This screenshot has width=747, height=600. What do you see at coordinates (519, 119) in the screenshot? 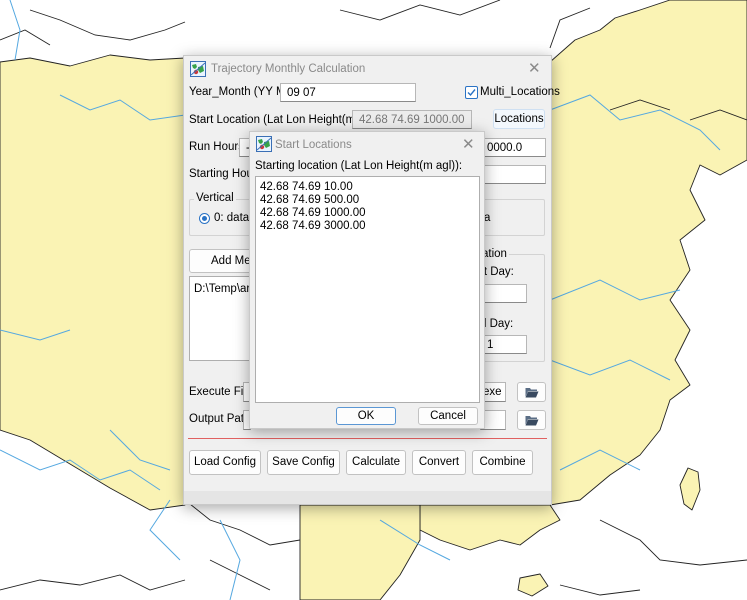
I see `locations-button: Locations` at bounding box center [519, 119].